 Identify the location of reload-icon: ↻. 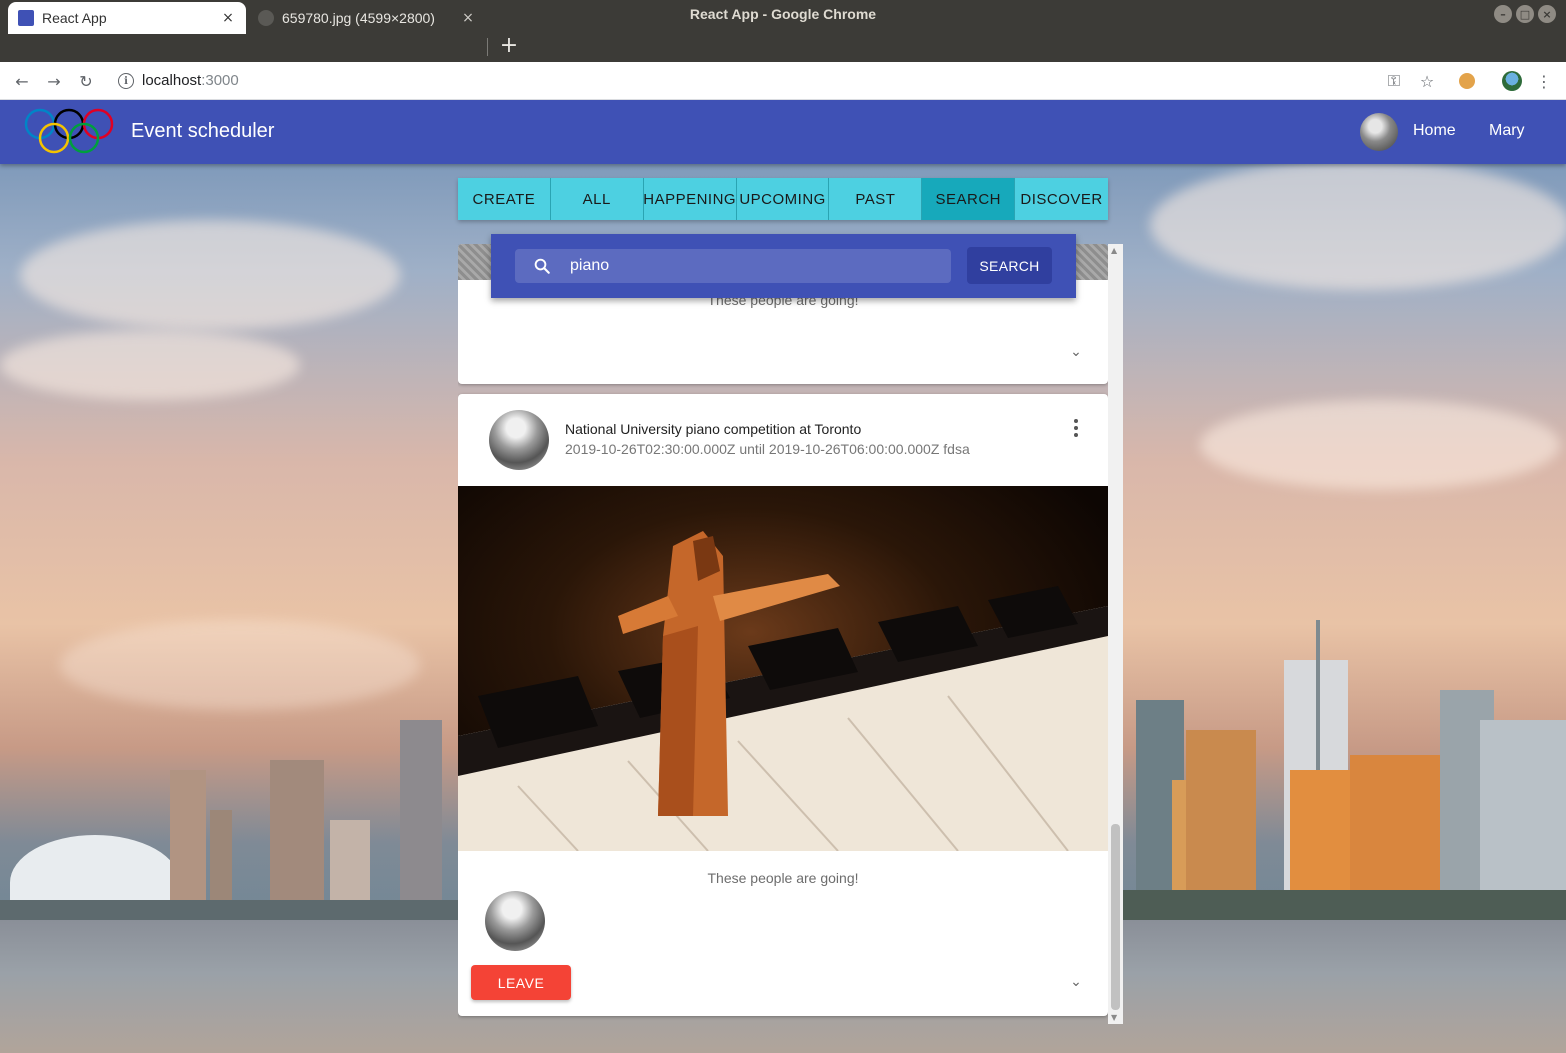
(86, 81).